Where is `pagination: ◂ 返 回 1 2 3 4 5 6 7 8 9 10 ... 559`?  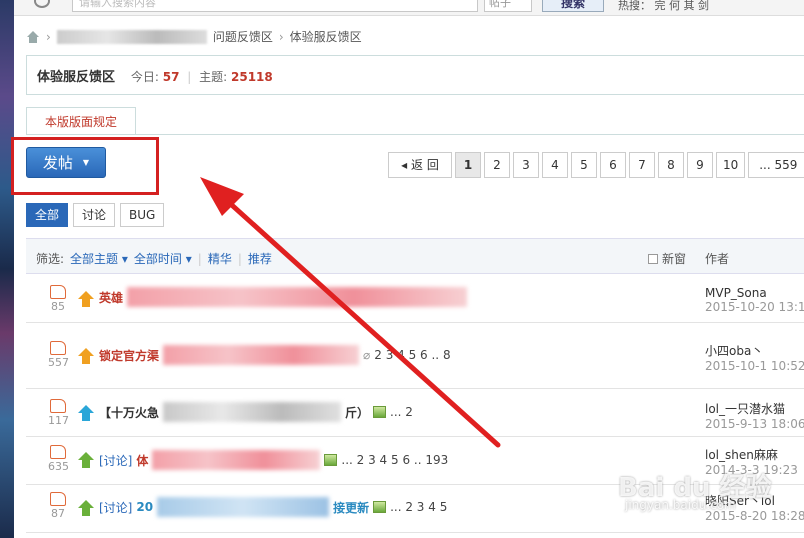
pagination: ◂ 返 回 1 2 3 4 5 6 7 8 9 10 ... 559 is located at coordinates (596, 165).